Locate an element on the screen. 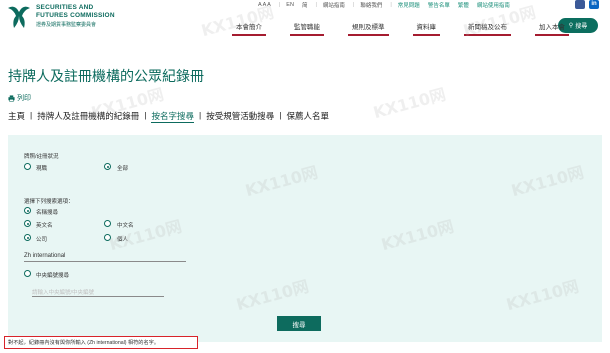 The width and height of the screenshot is (610, 353). submit-search-button: 搜尋 is located at coordinates (299, 323).